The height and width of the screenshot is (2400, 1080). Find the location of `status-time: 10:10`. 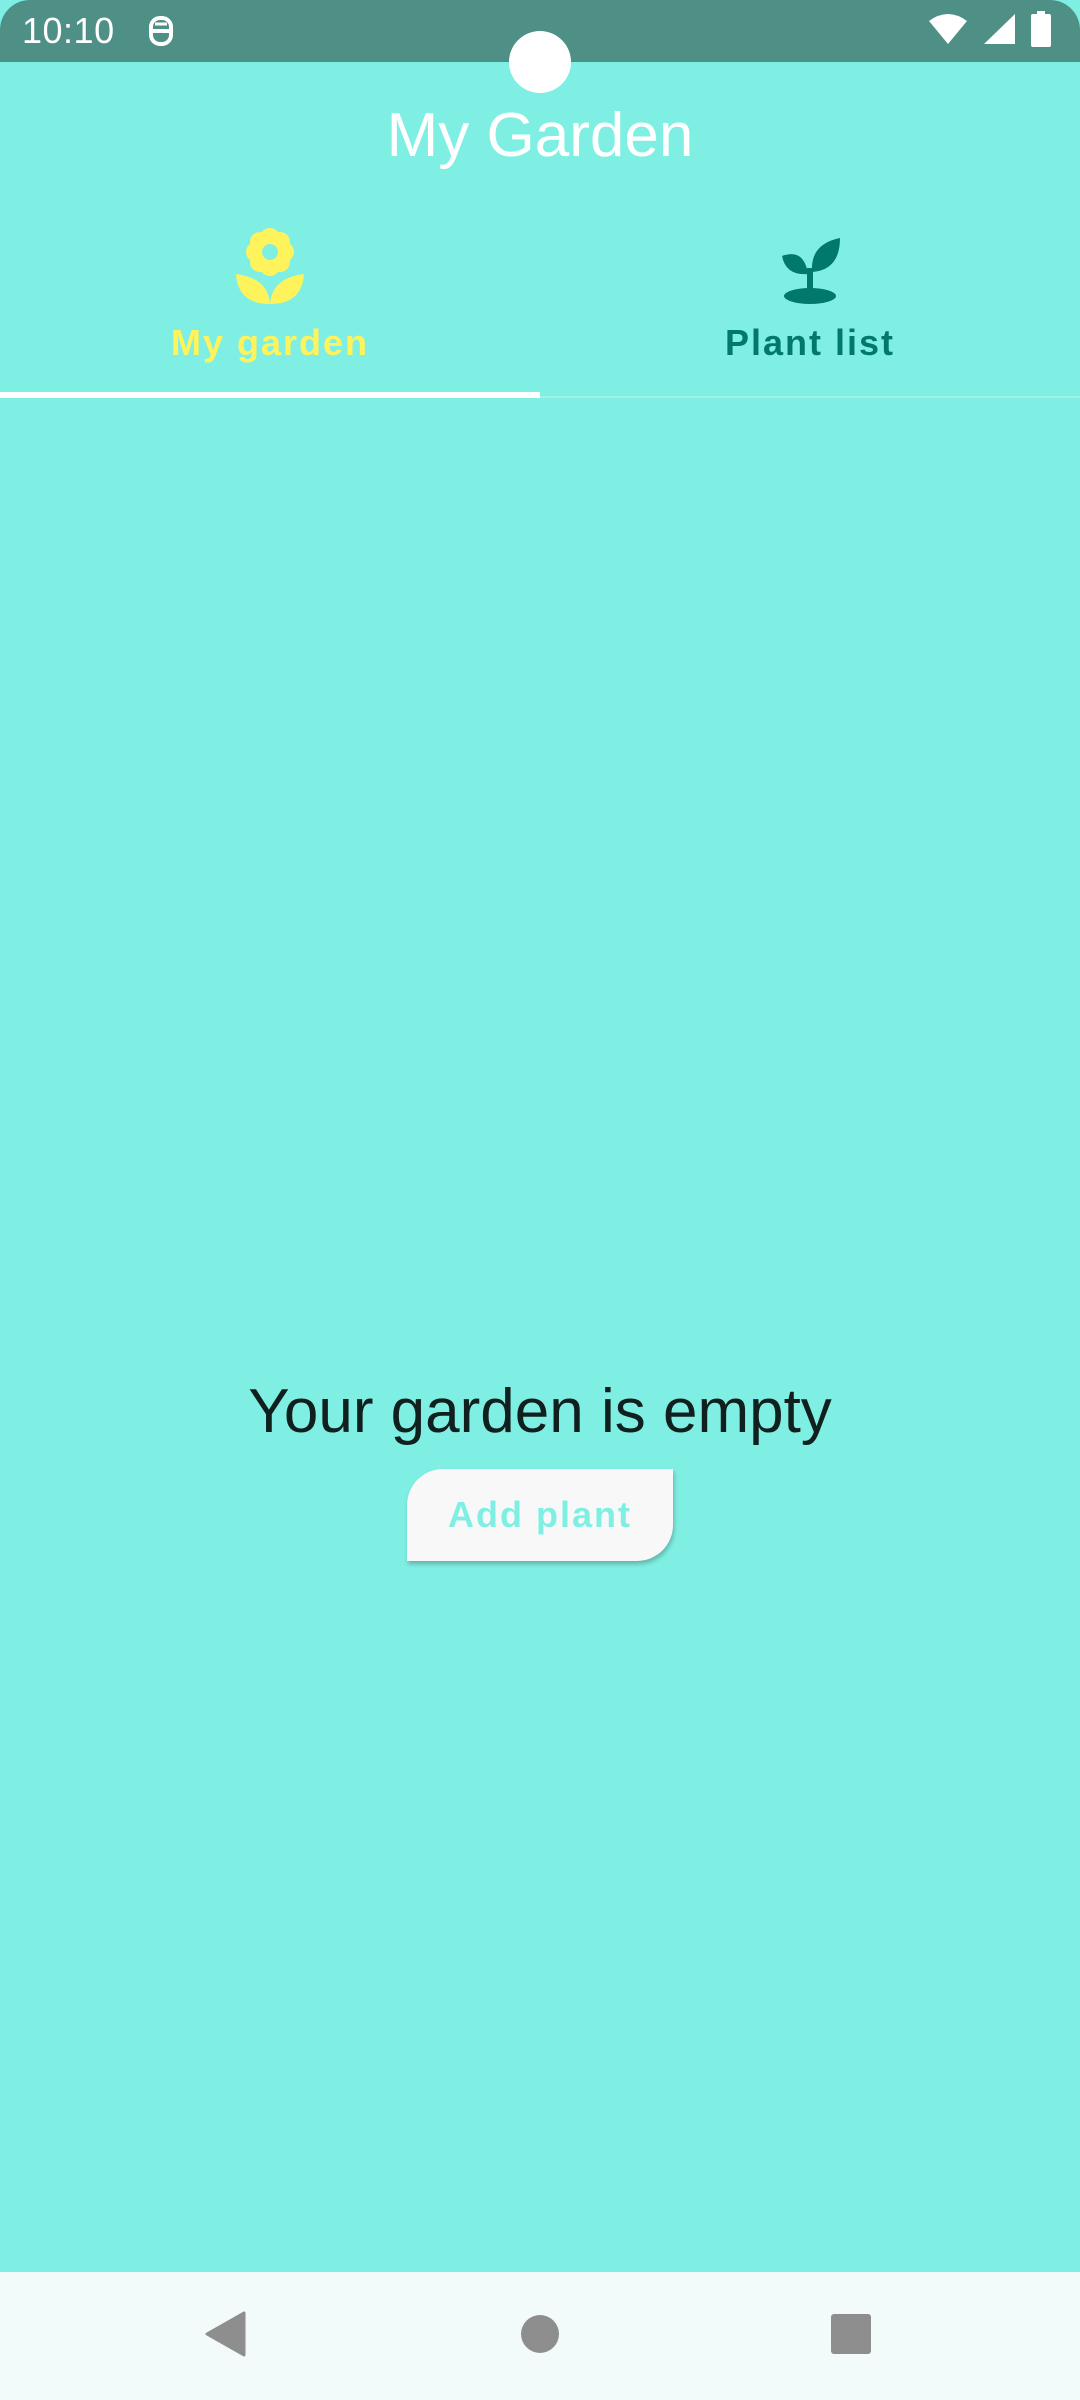

status-time: 10:10 is located at coordinates (68, 30).